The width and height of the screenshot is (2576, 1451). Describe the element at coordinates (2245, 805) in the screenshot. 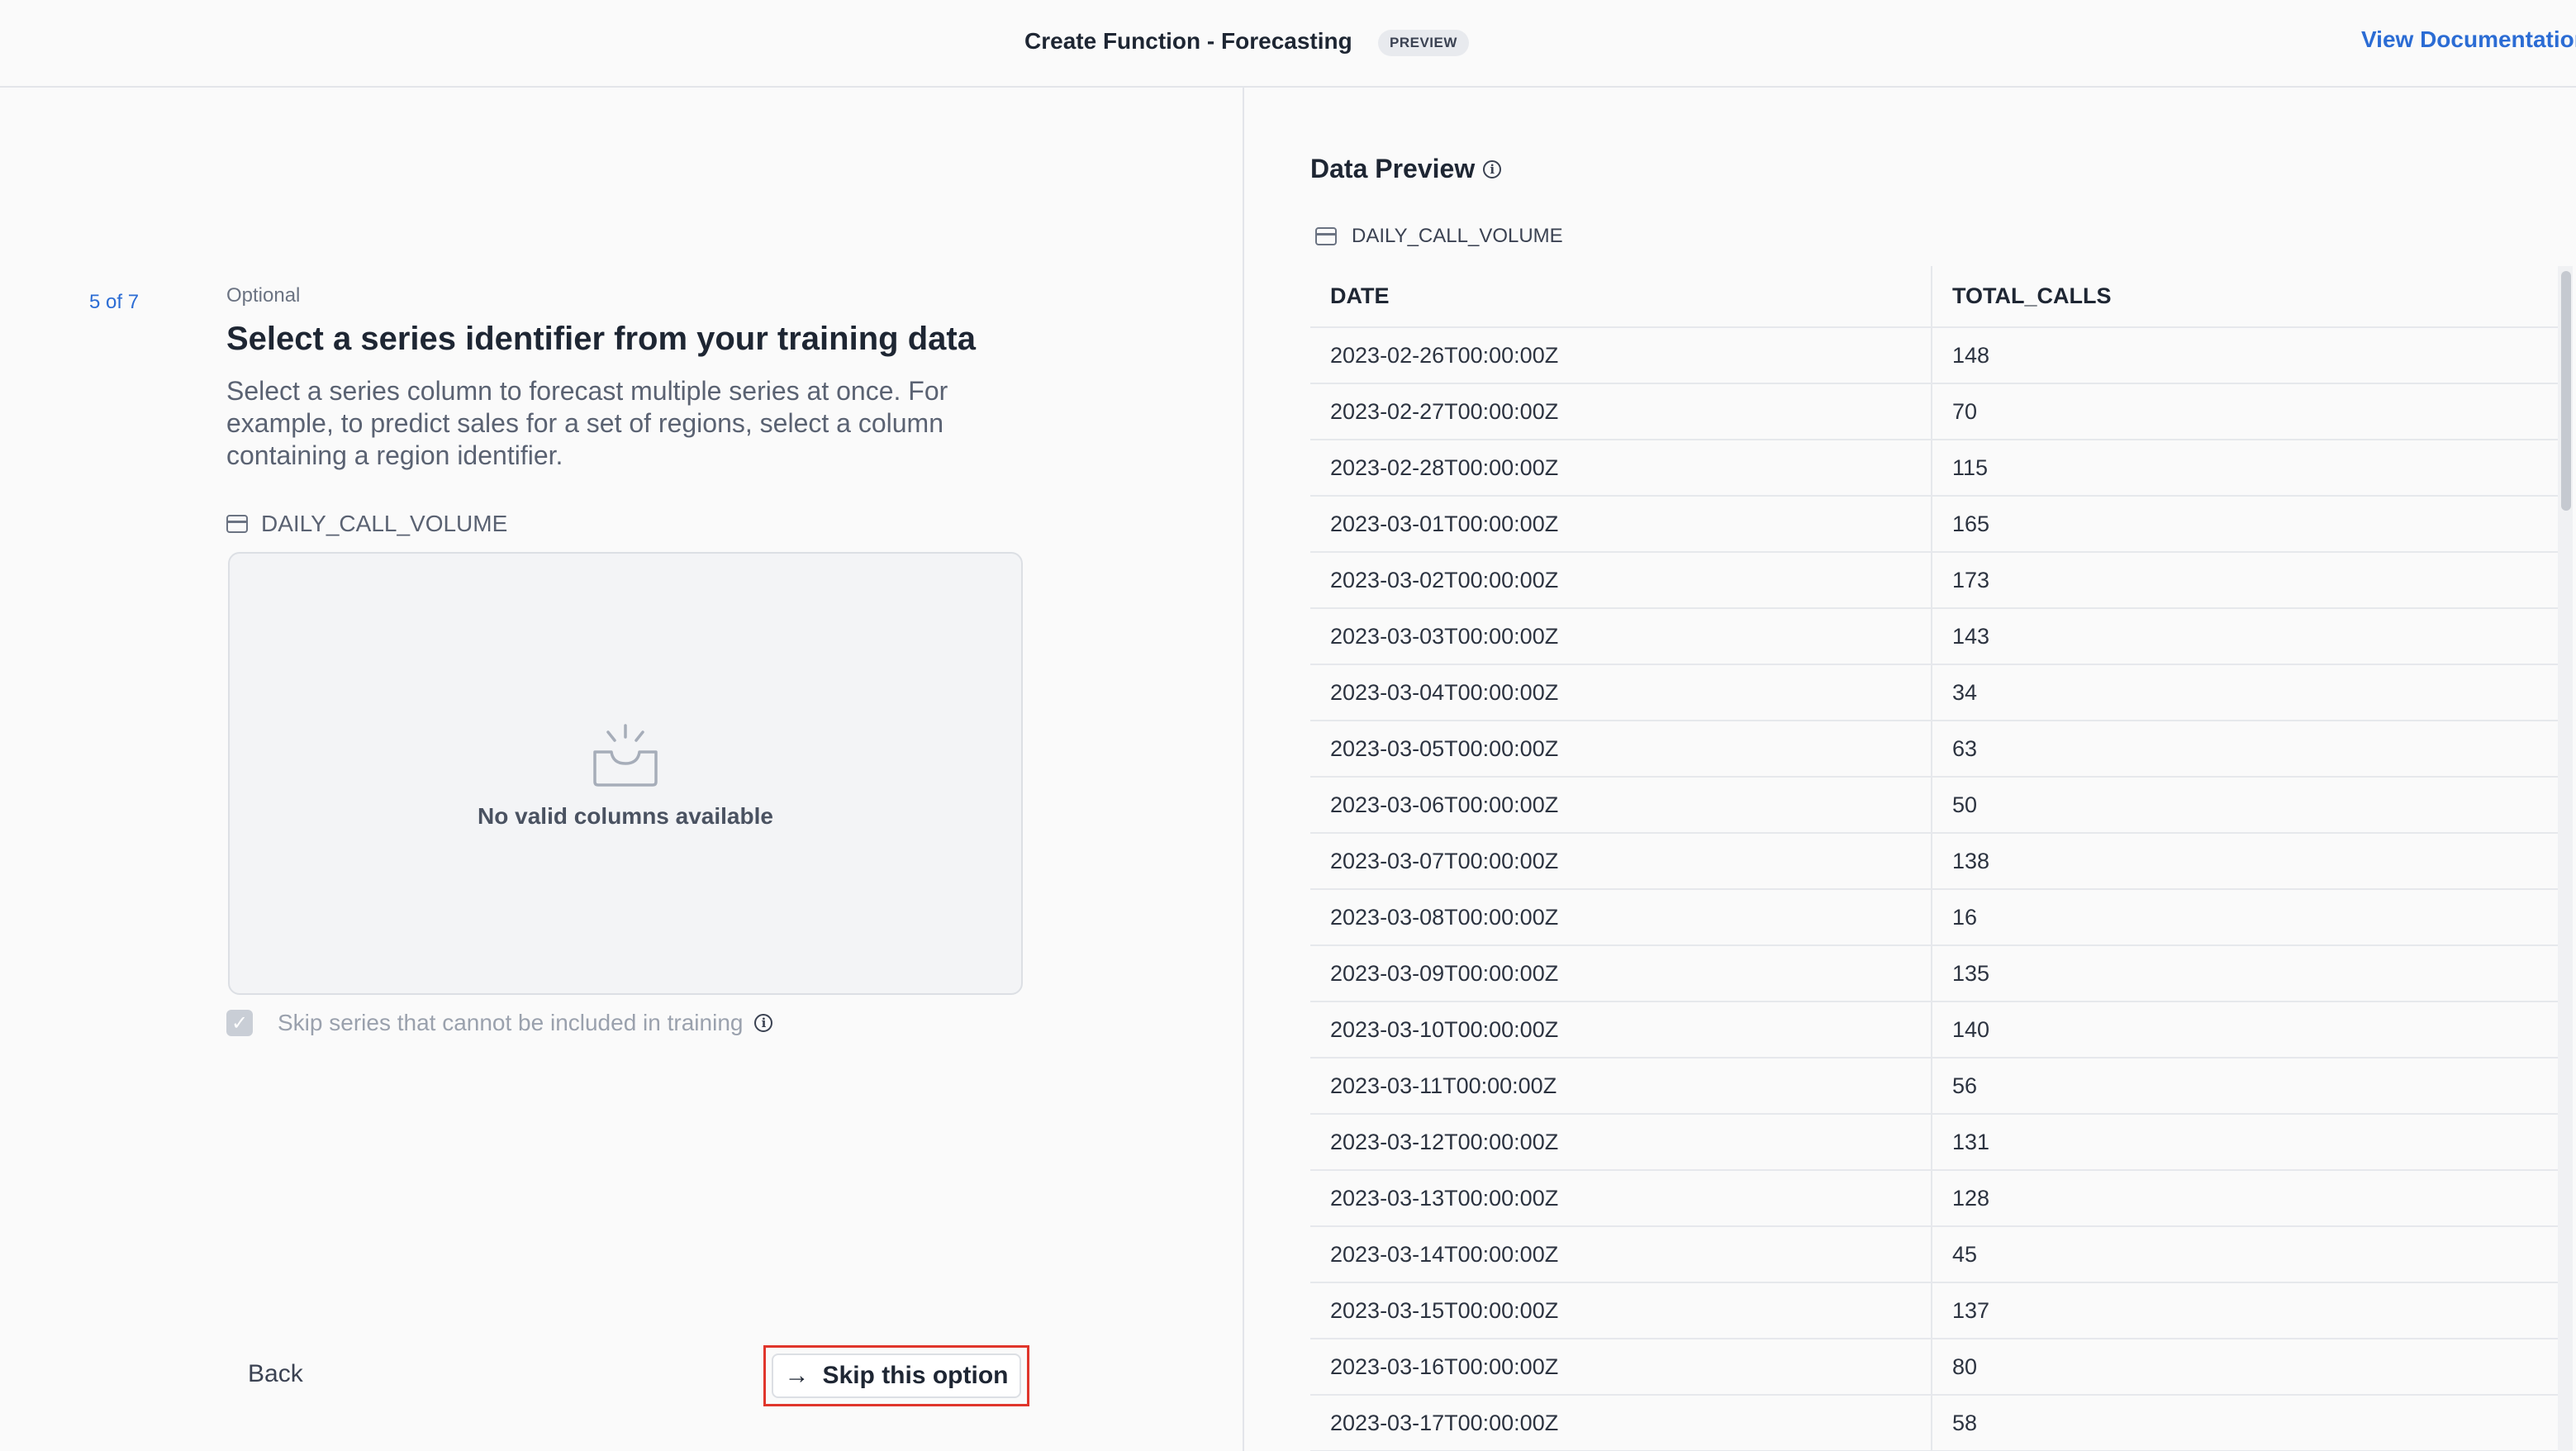

I see `cell-total-calls: 50` at that location.